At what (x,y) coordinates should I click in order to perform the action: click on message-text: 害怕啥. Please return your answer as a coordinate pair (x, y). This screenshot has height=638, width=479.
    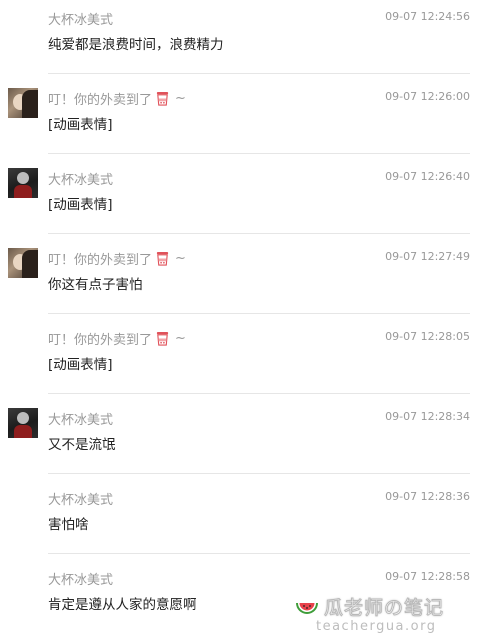
    Looking at the image, I should click on (68, 525).